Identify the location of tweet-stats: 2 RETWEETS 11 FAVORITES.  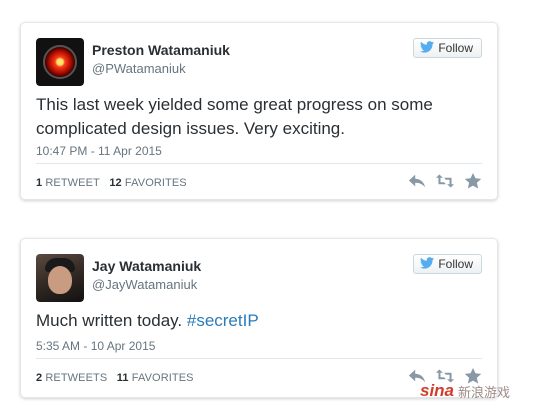
(115, 378).